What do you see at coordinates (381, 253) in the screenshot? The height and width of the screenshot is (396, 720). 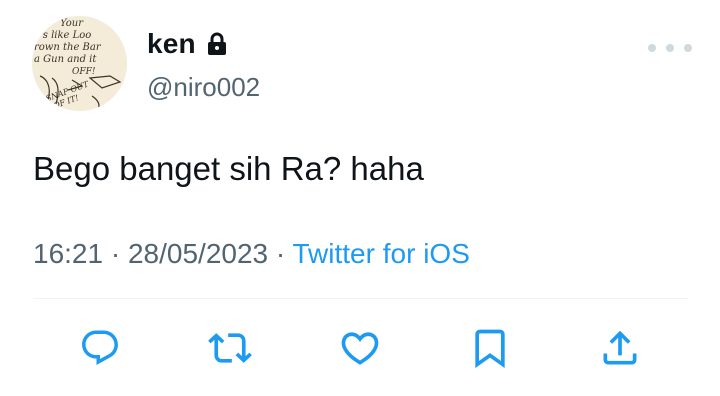 I see `tweet-source: Twitter for iOS` at bounding box center [381, 253].